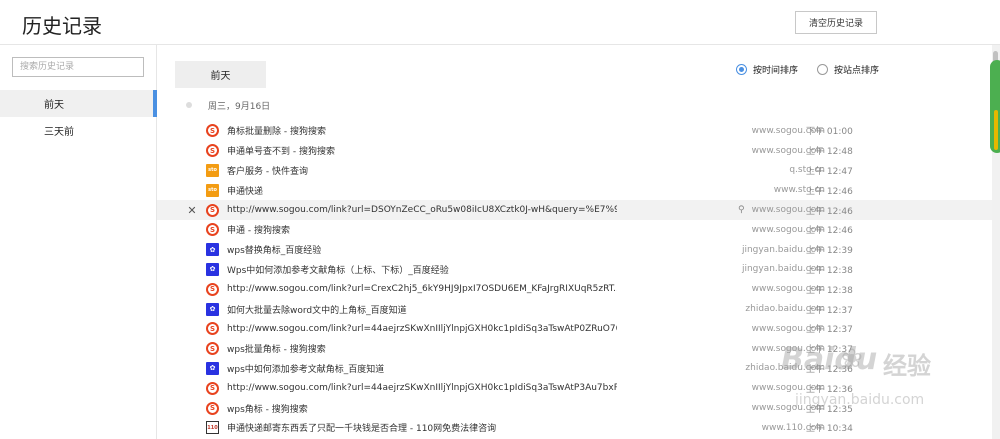 The height and width of the screenshot is (439, 1000). What do you see at coordinates (422, 309) in the screenshot?
I see `history-row-title: 如何大批量去除word文中的上角标_百度知道` at bounding box center [422, 309].